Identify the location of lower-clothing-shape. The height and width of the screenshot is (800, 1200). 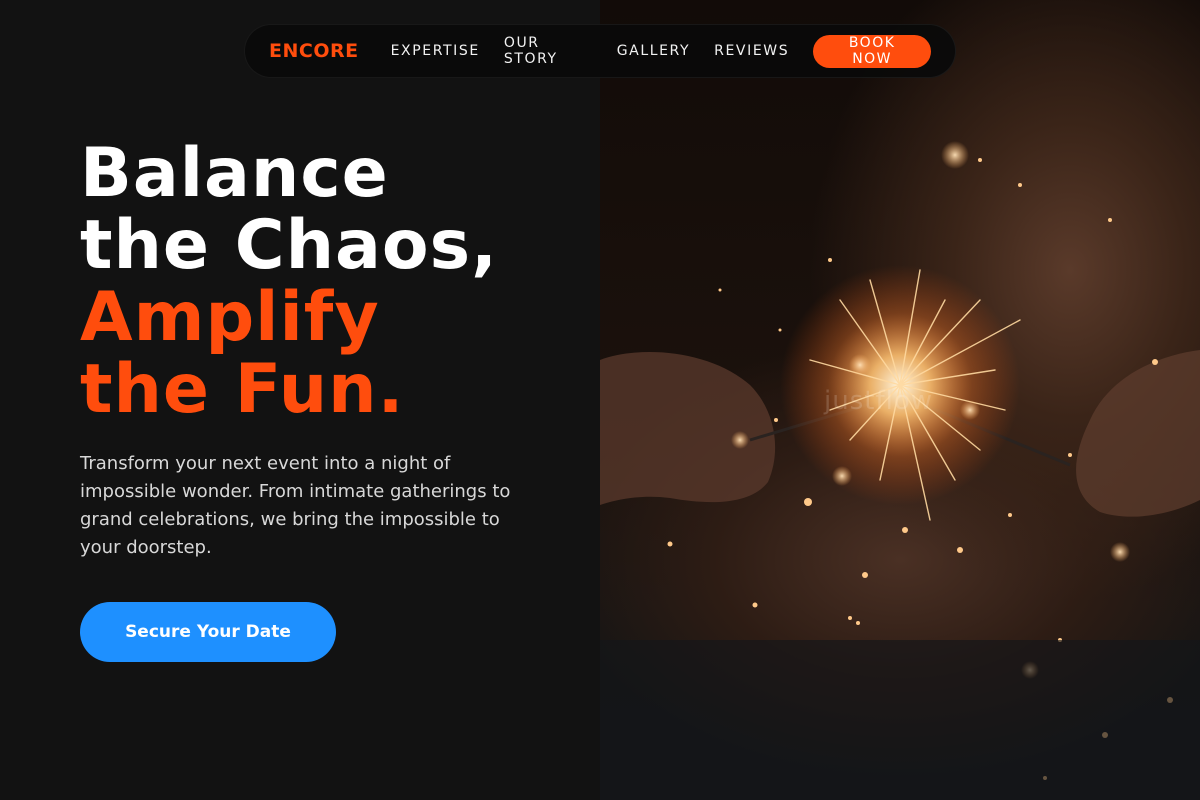
(900, 720).